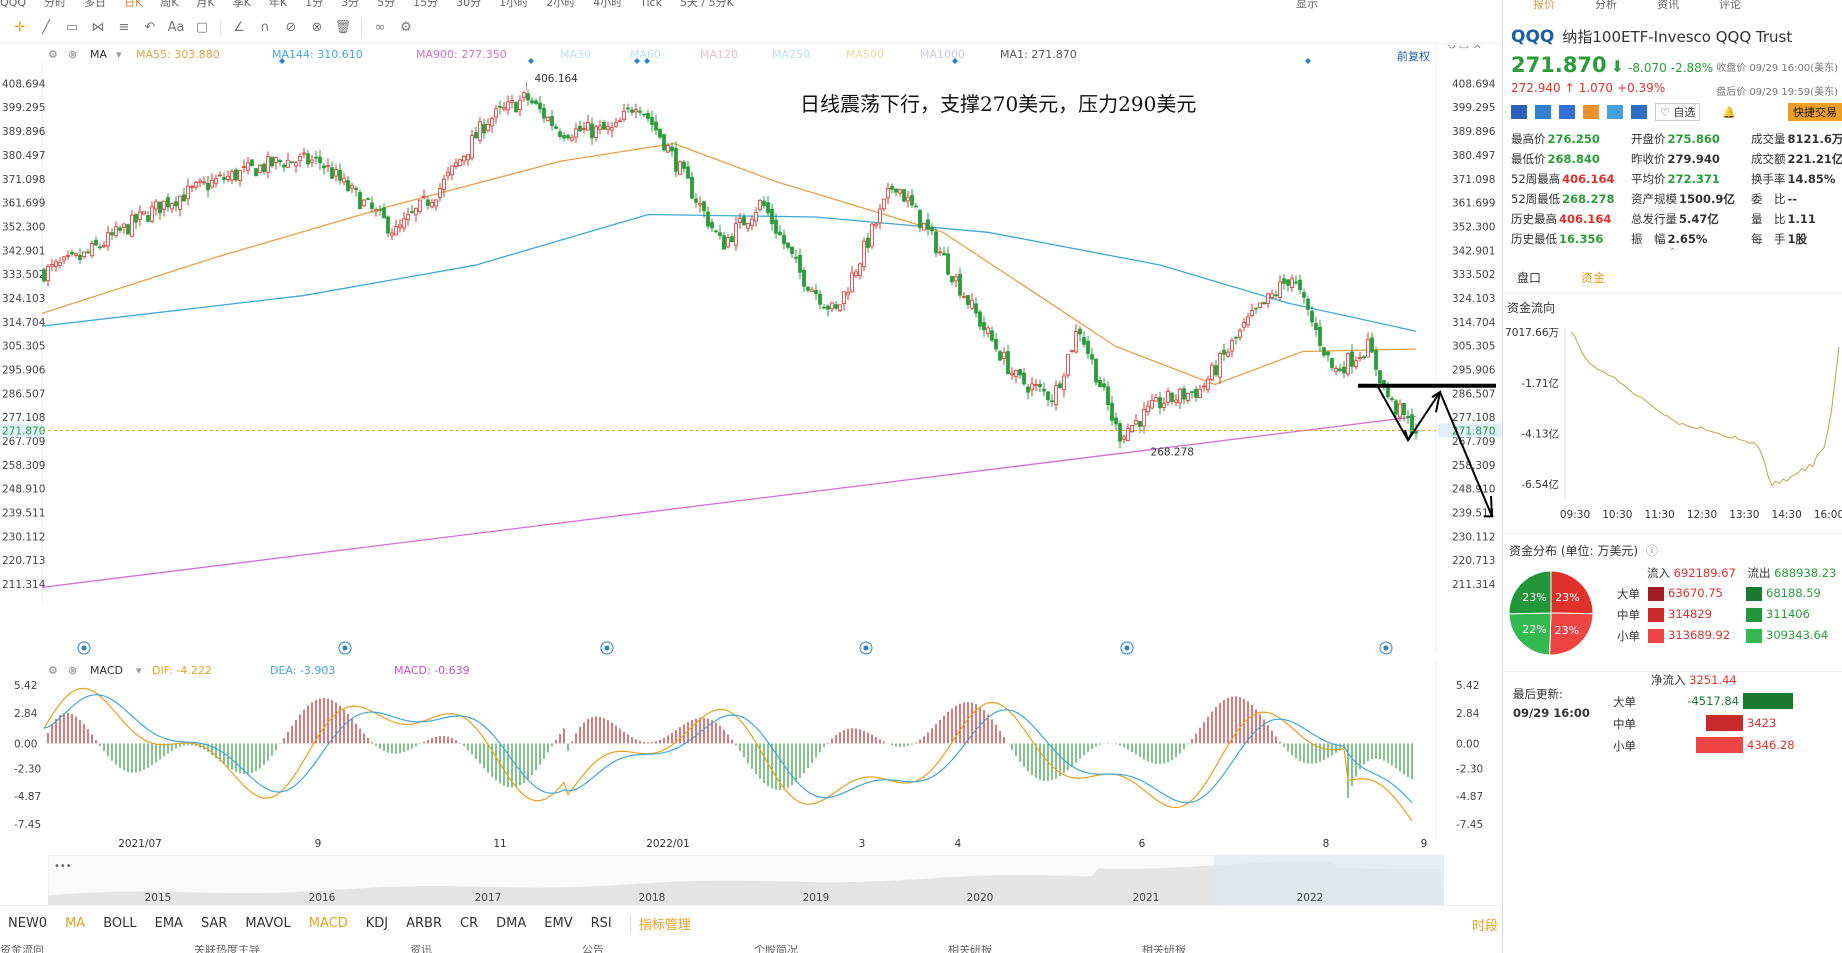 Image resolution: width=1842 pixels, height=953 pixels. Describe the element at coordinates (317, 28) in the screenshot. I see `hide-icon: ⊗` at that location.